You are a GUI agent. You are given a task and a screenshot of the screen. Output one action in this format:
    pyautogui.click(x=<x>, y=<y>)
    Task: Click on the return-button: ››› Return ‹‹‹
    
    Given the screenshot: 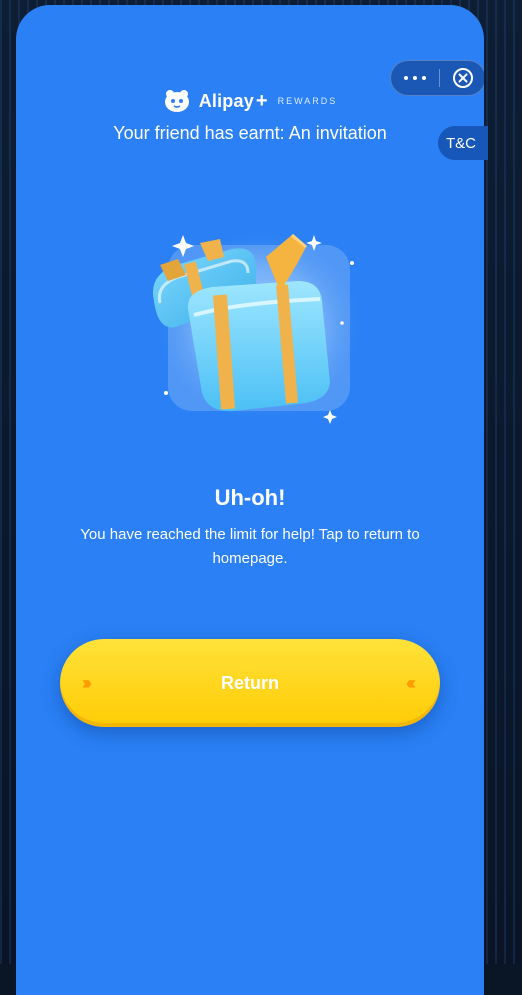 What is the action you would take?
    pyautogui.click(x=250, y=683)
    